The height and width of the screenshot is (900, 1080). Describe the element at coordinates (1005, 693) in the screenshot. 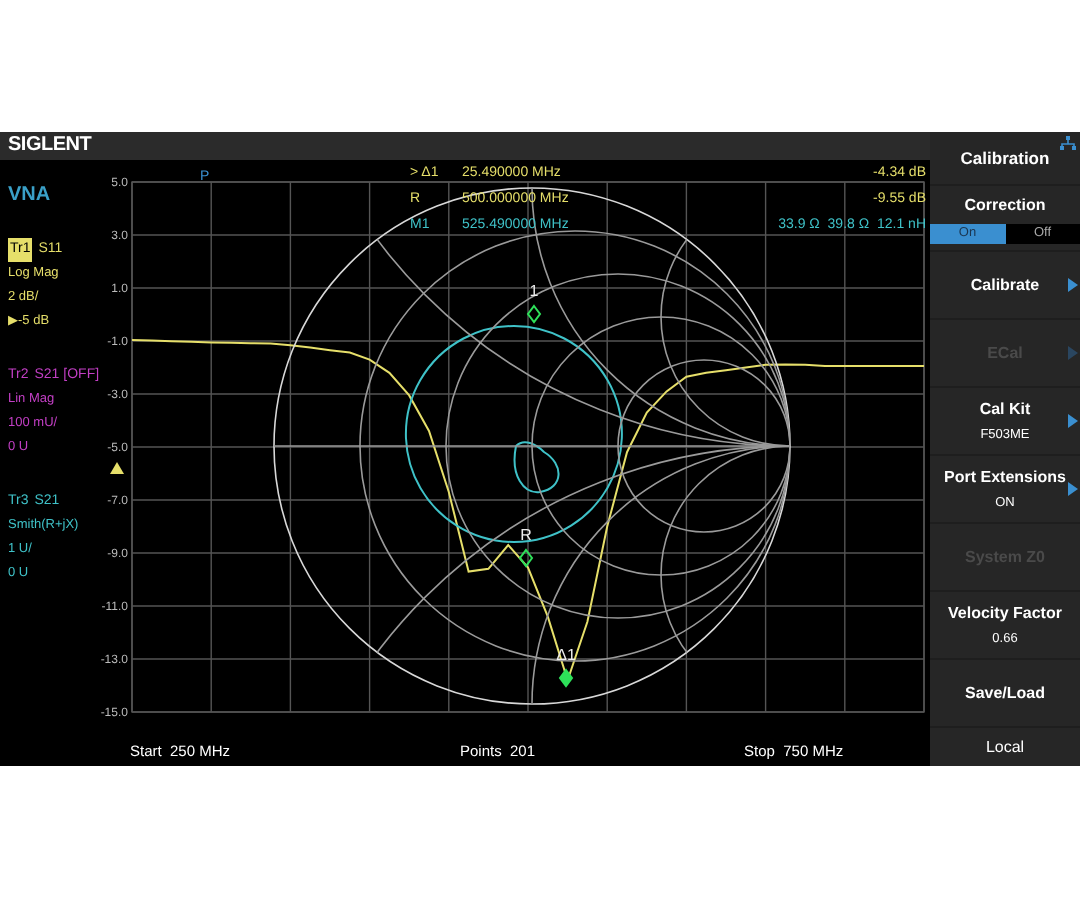

I see `menu-button: Save/Load` at that location.